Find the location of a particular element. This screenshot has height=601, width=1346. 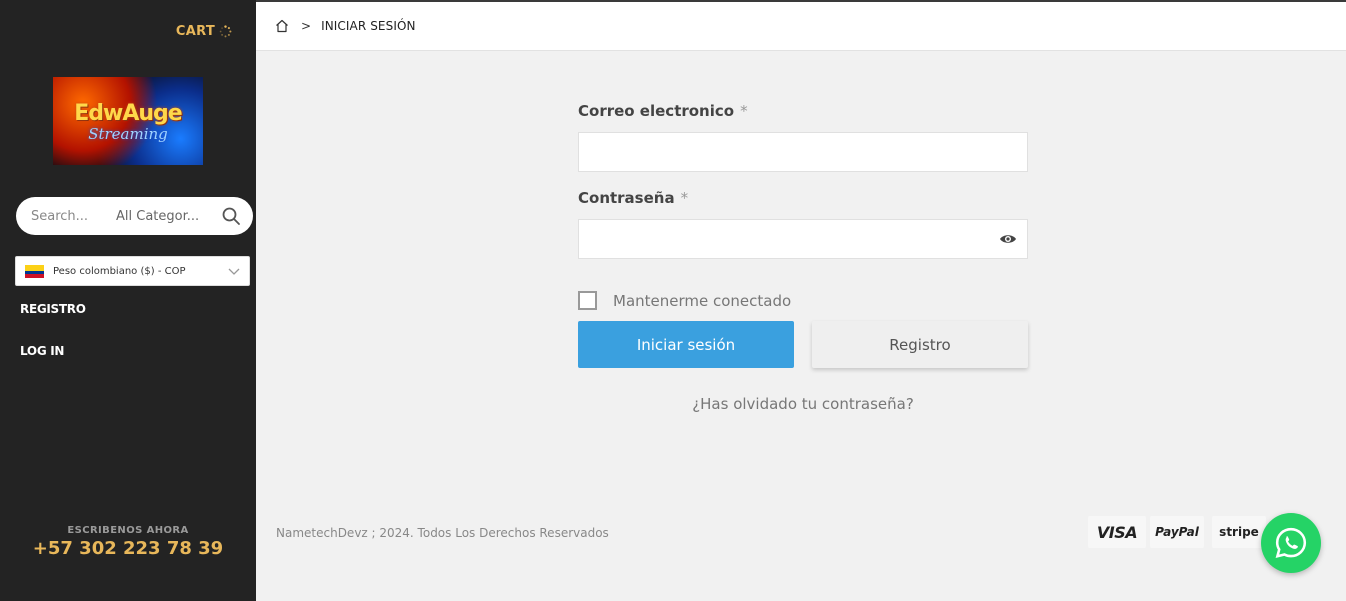

home-icon is located at coordinates (282, 26).